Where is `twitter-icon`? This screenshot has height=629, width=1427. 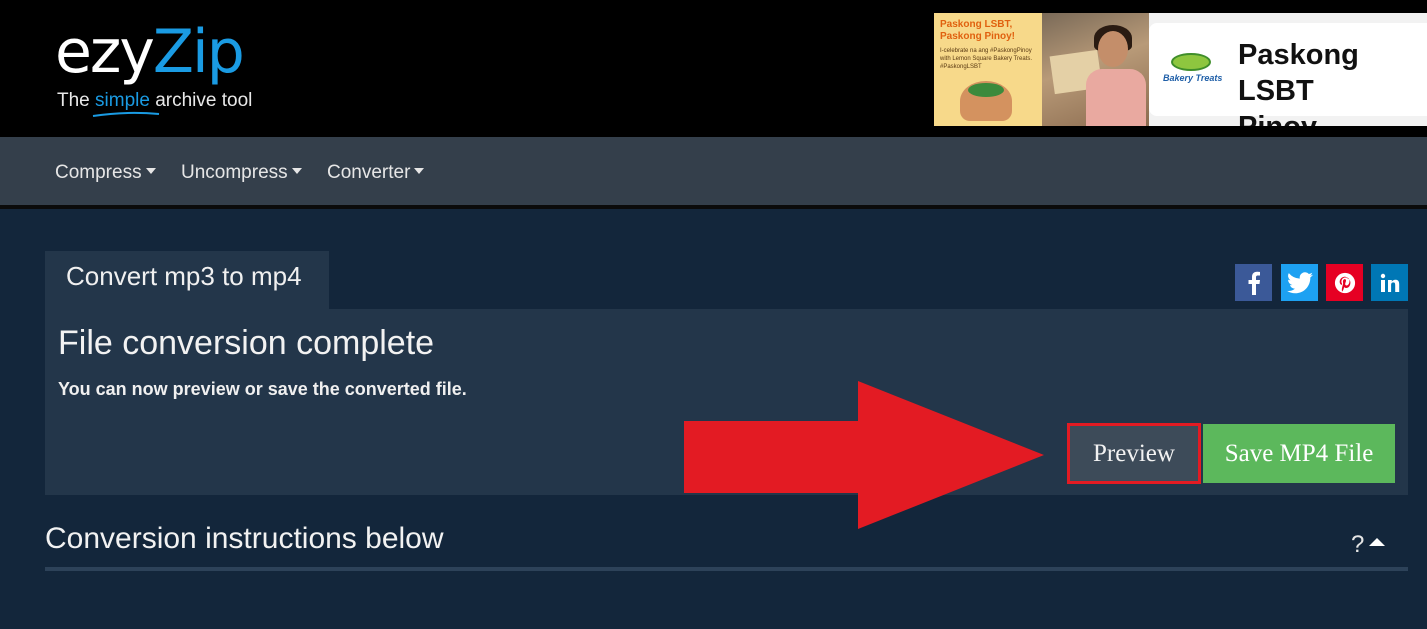 twitter-icon is located at coordinates (1299, 282).